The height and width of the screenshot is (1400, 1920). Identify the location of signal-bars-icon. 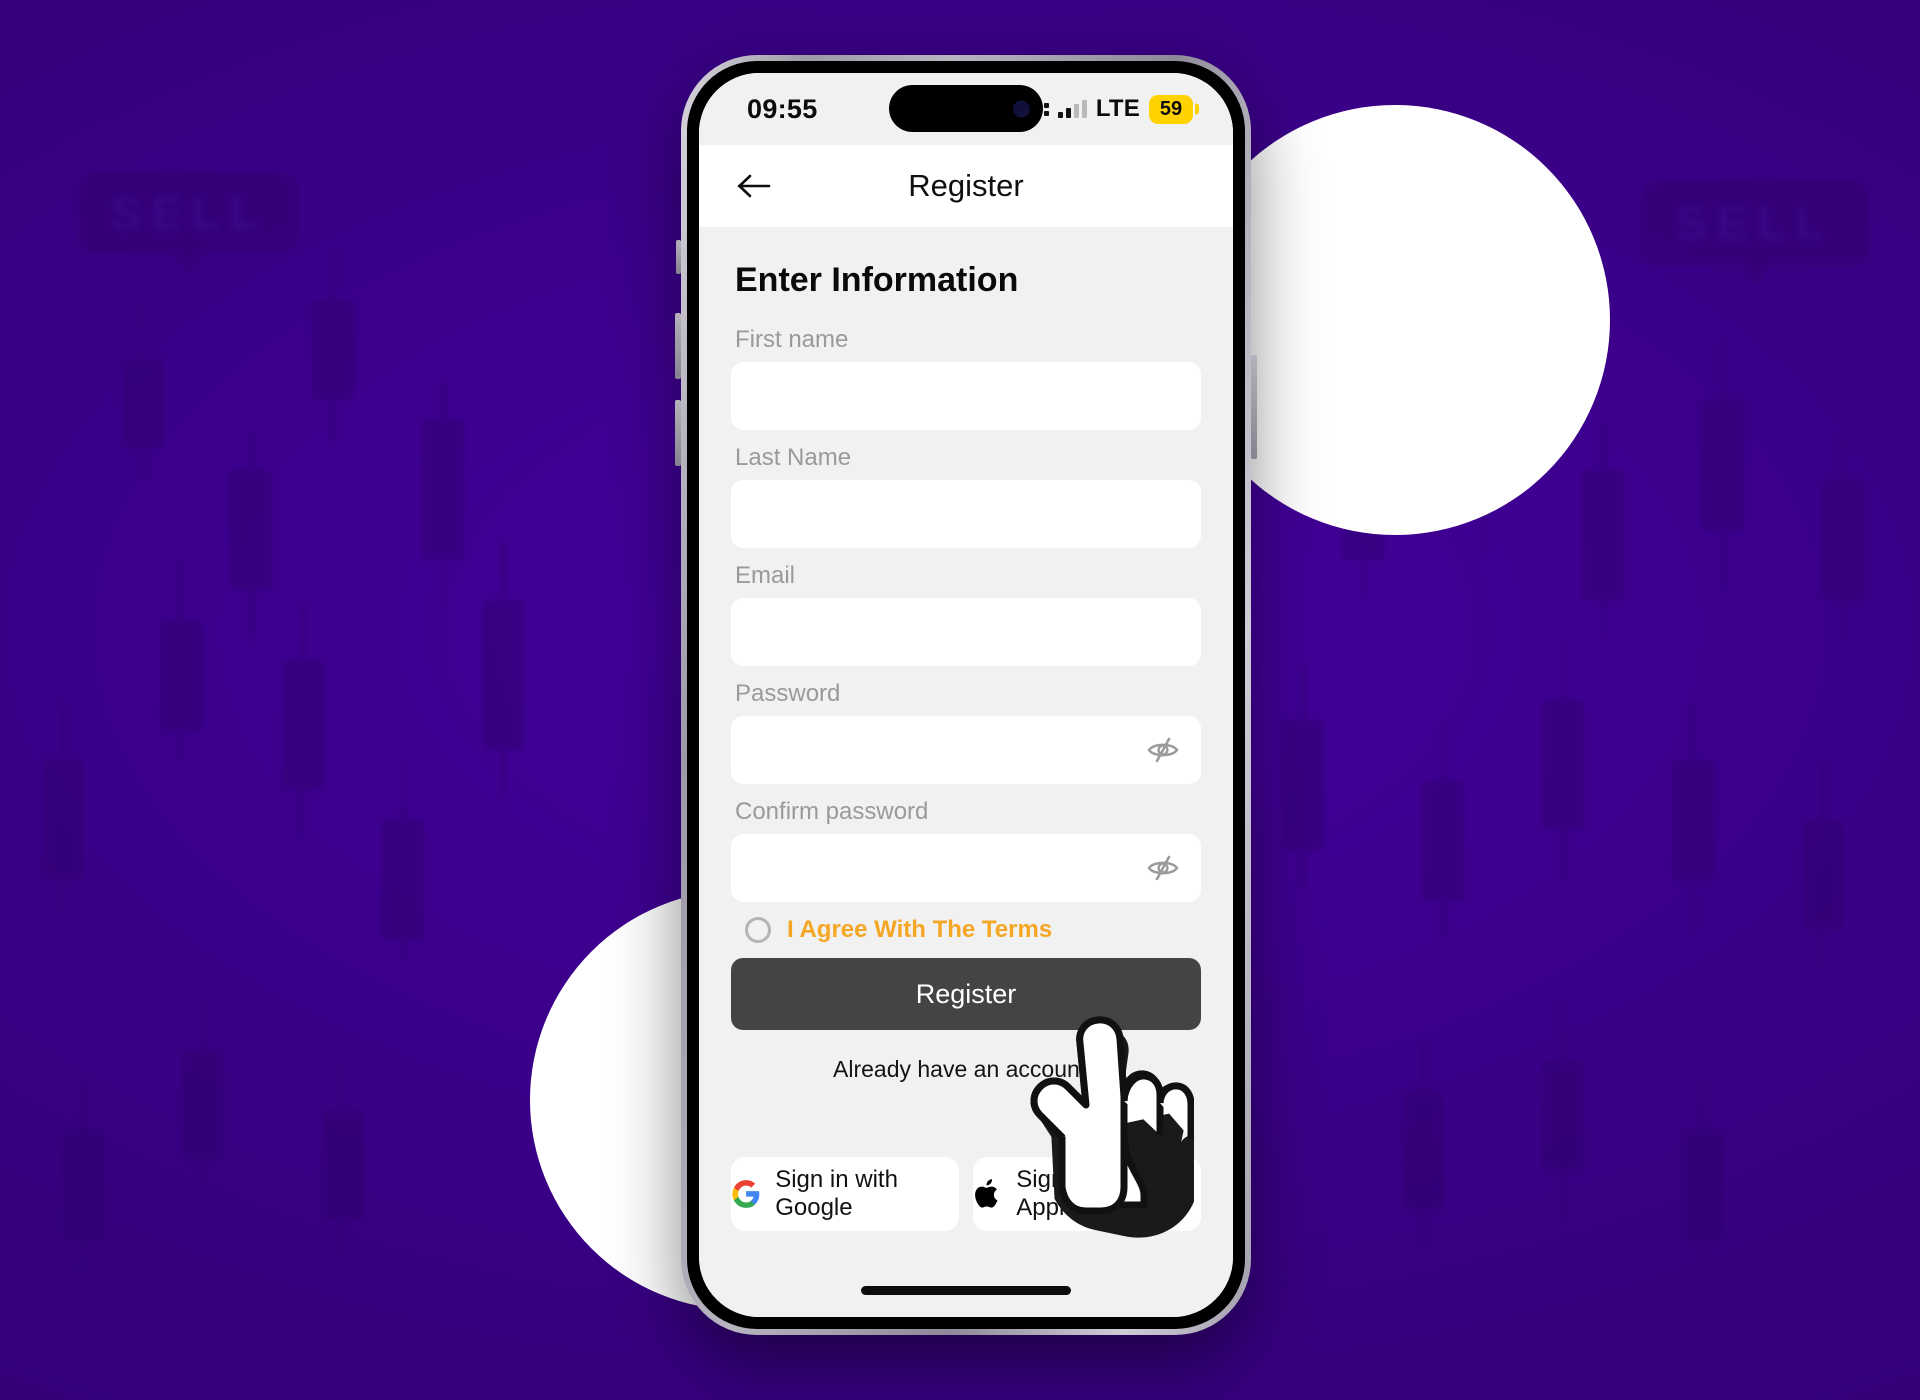
(1072, 109).